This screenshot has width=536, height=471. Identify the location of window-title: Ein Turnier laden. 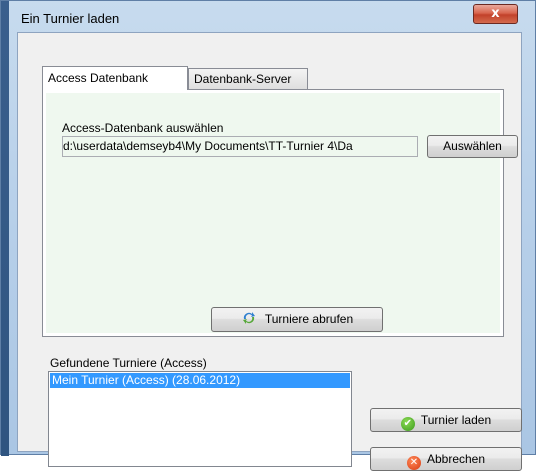
(70, 18).